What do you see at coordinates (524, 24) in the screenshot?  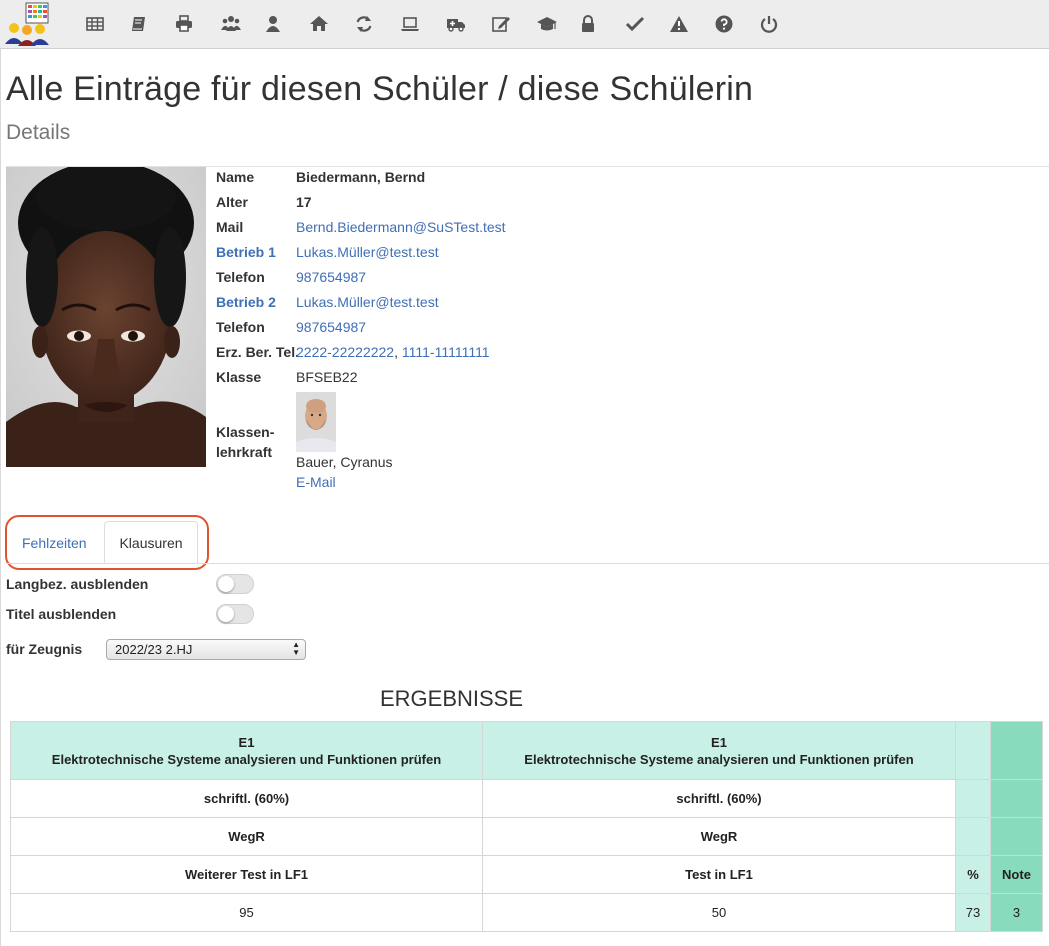 I see `top-toolbar` at bounding box center [524, 24].